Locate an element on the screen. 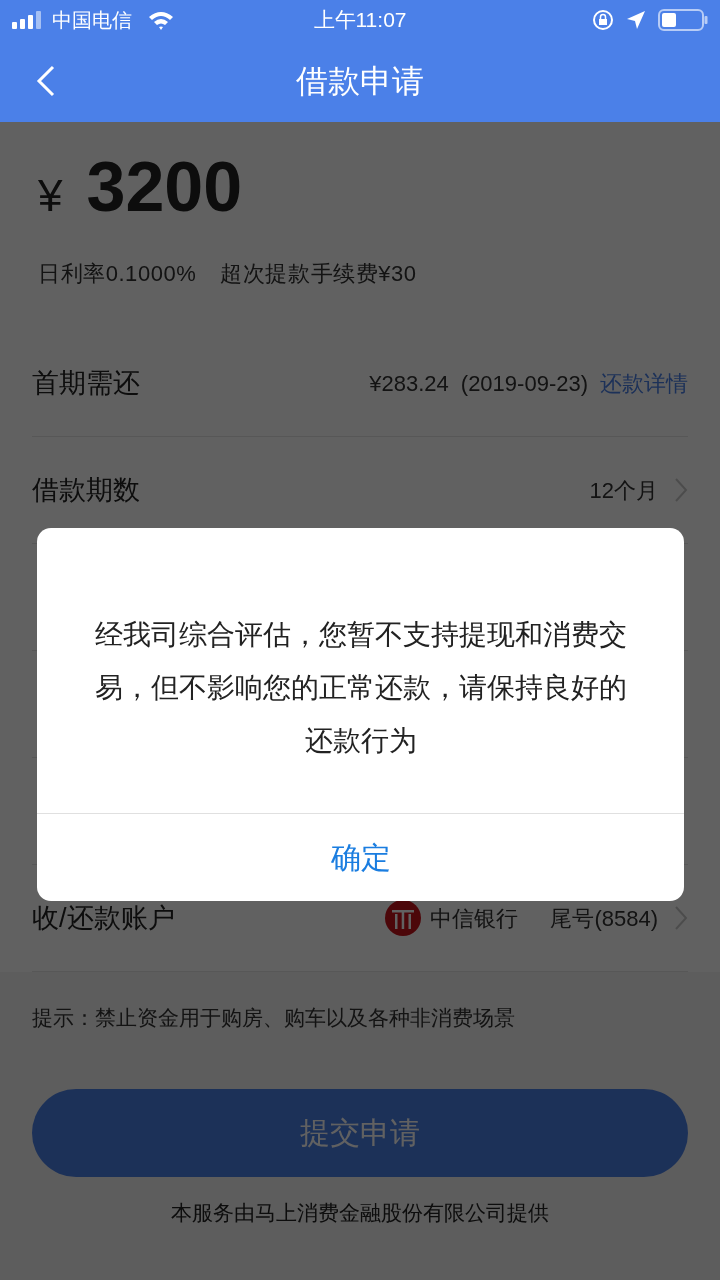 This screenshot has height=1280, width=720. daily-rate: 日利率0.1000% is located at coordinates (117, 274).